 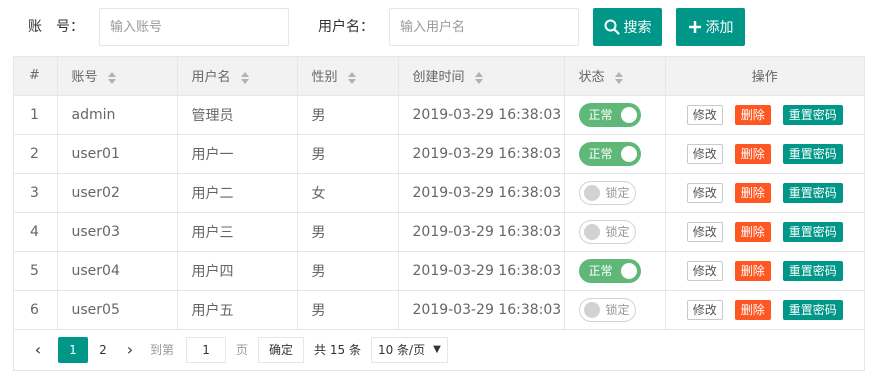 What do you see at coordinates (117, 232) in the screenshot?
I see `row-account: user03` at bounding box center [117, 232].